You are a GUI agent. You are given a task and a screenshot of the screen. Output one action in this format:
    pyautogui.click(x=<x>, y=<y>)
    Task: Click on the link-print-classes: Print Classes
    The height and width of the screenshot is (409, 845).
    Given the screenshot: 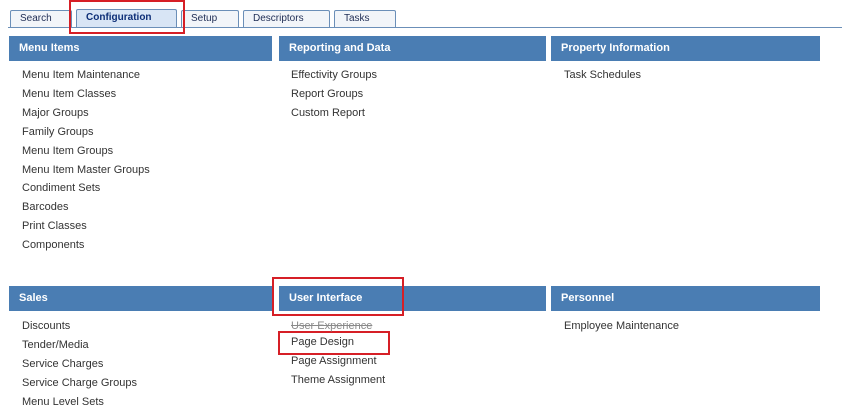 What is the action you would take?
    pyautogui.click(x=54, y=226)
    